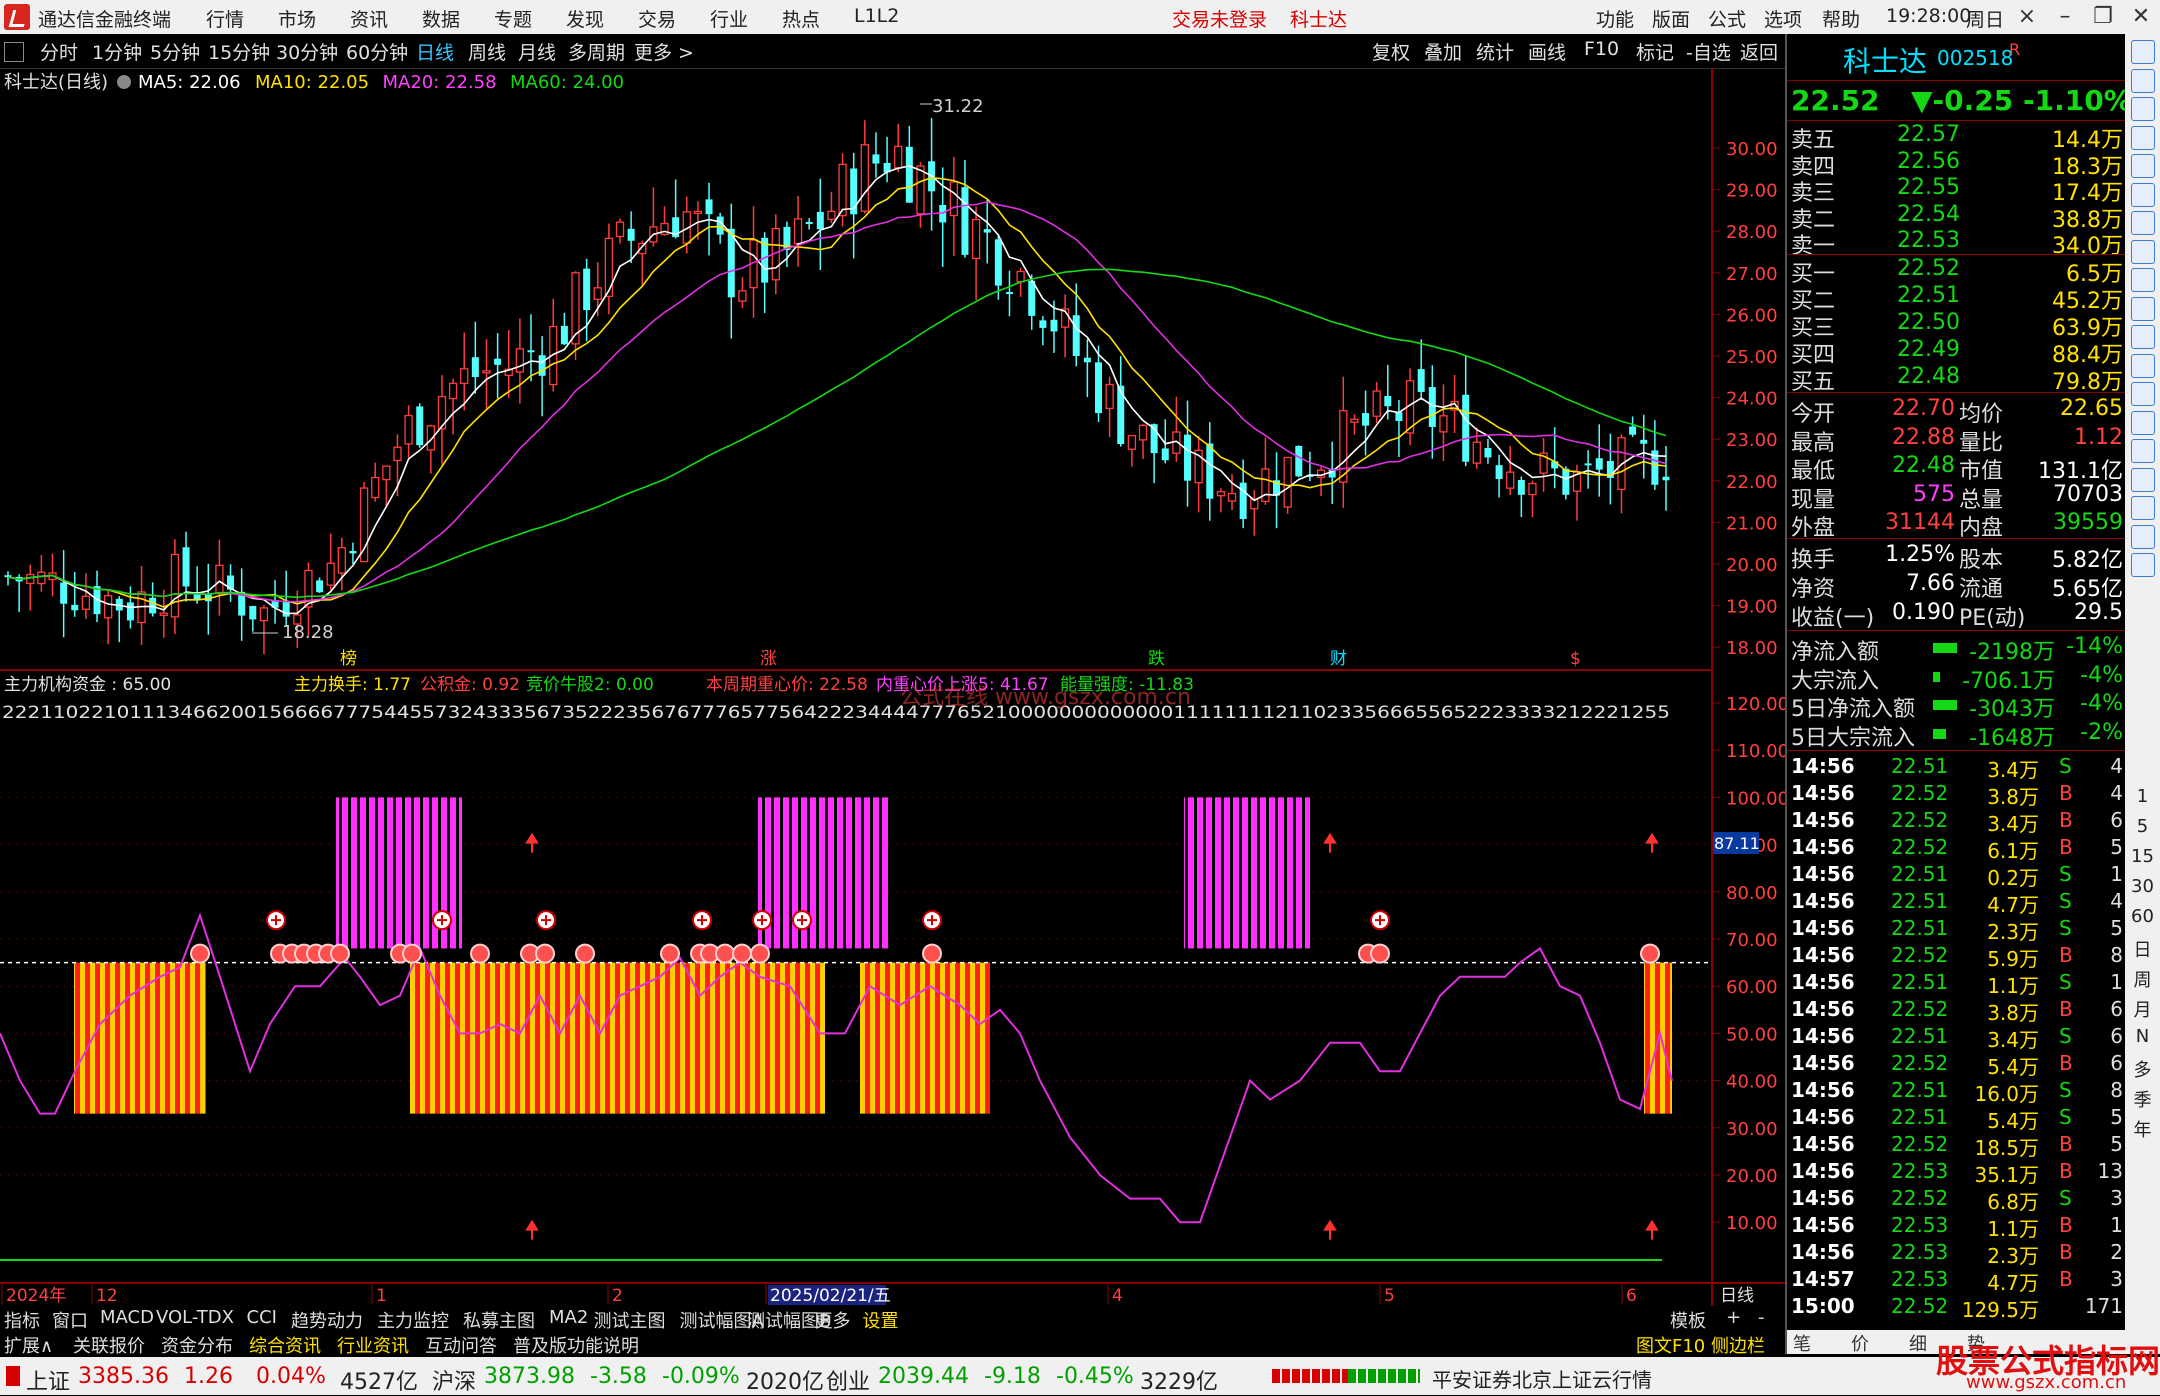  I want to click on menu-item: 数据, so click(441, 18).